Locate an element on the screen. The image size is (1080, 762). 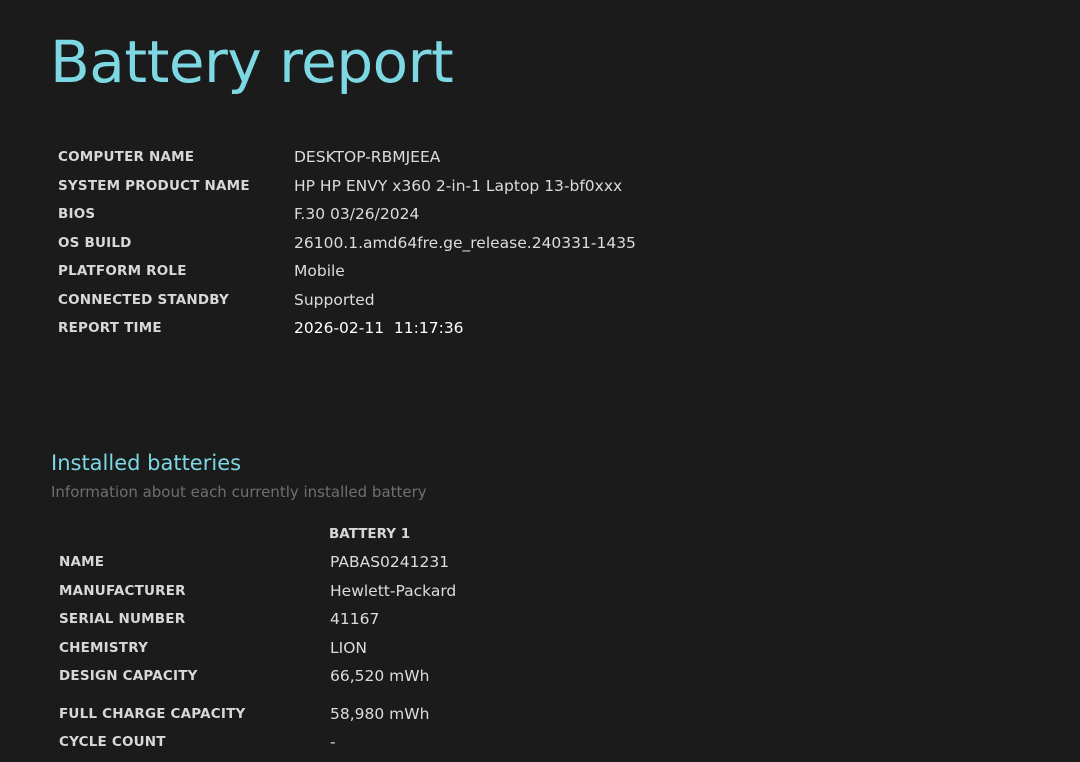
battery-value: 66,520 mWh is located at coordinates (380, 676).